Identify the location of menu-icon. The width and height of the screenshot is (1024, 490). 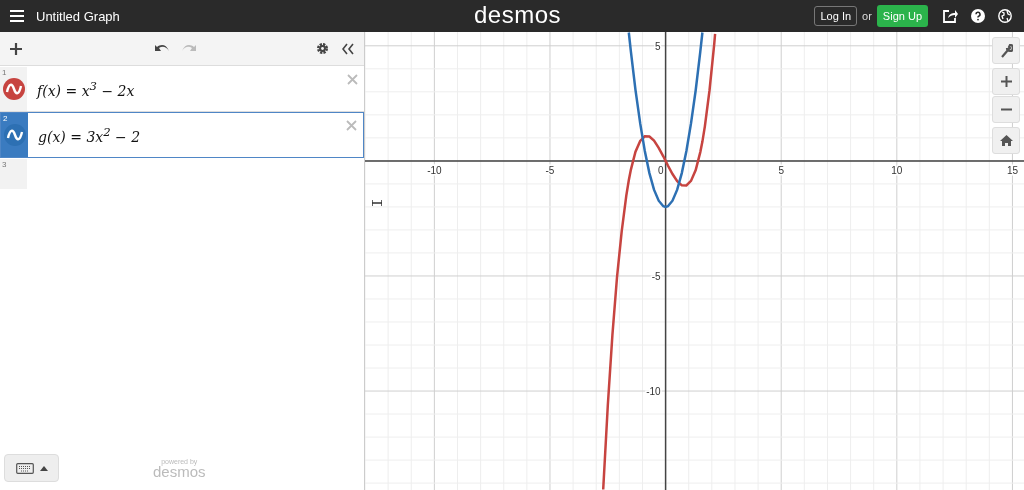
(17, 16).